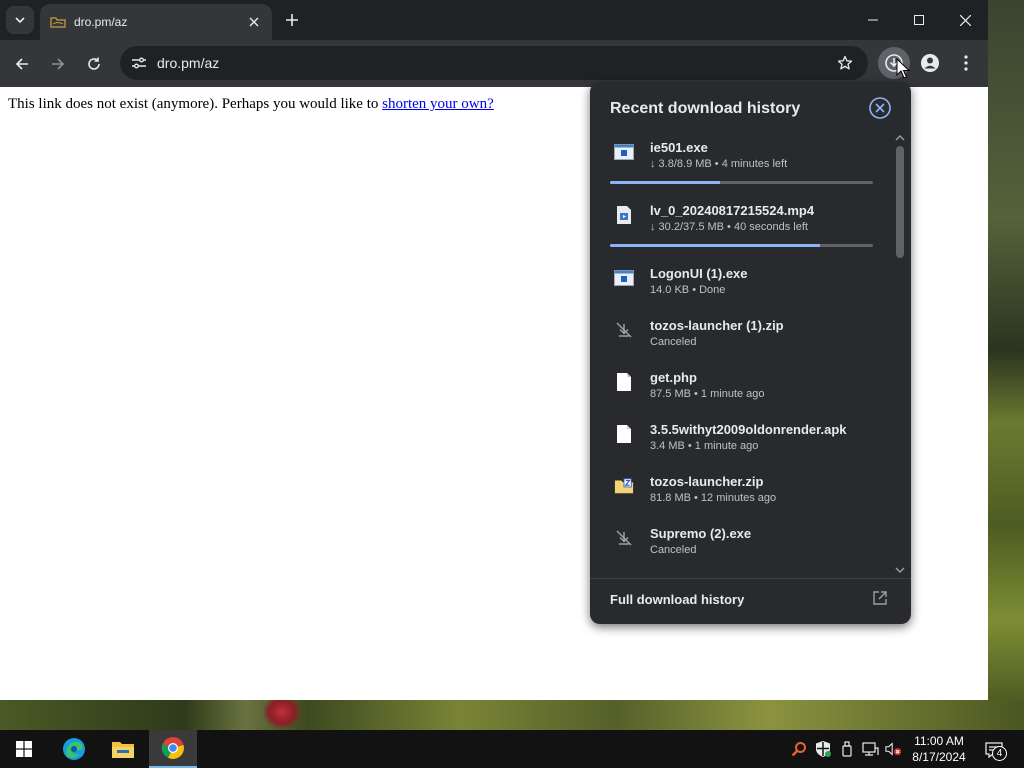  Describe the element at coordinates (699, 273) in the screenshot. I see `download-filename: LogonUI (1).exe` at that location.